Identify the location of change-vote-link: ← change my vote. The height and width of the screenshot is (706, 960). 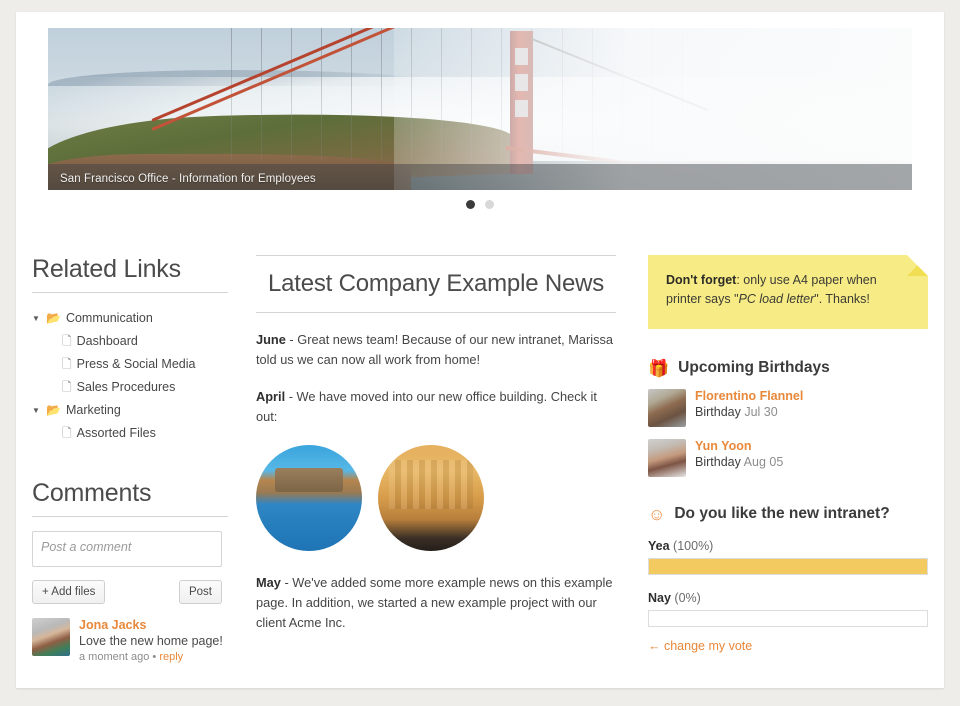
(788, 646).